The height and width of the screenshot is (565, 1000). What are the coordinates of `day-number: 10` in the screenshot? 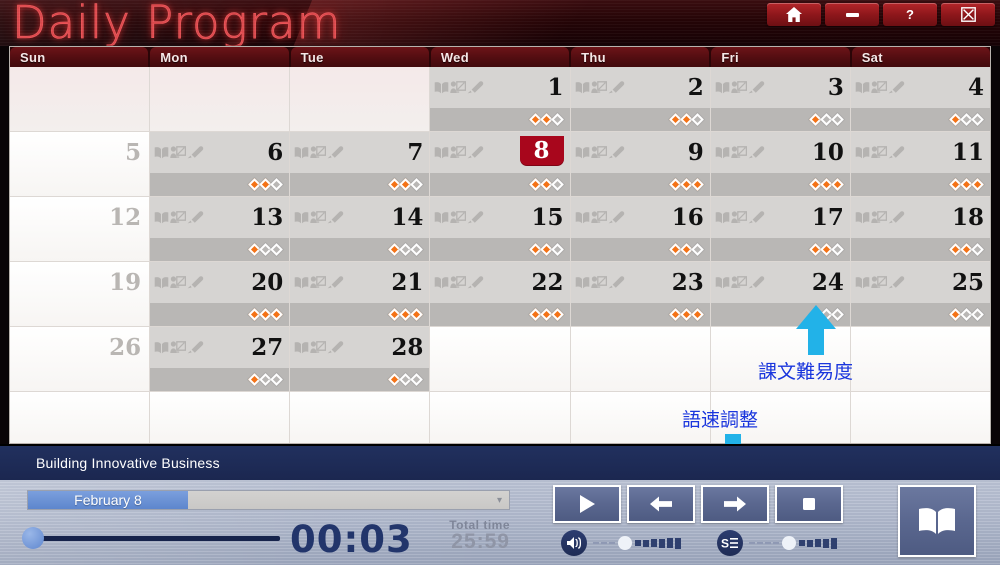 It's located at (827, 152).